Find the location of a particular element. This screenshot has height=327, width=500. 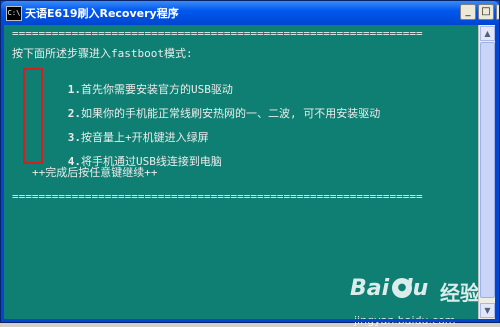

window-frame-bottom is located at coordinates (250, 320).